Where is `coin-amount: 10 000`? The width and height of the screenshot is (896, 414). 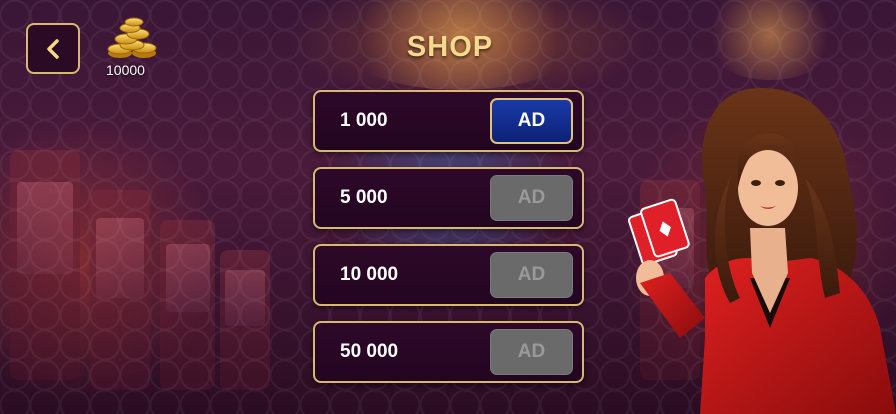
coin-amount: 10 000 is located at coordinates (369, 274).